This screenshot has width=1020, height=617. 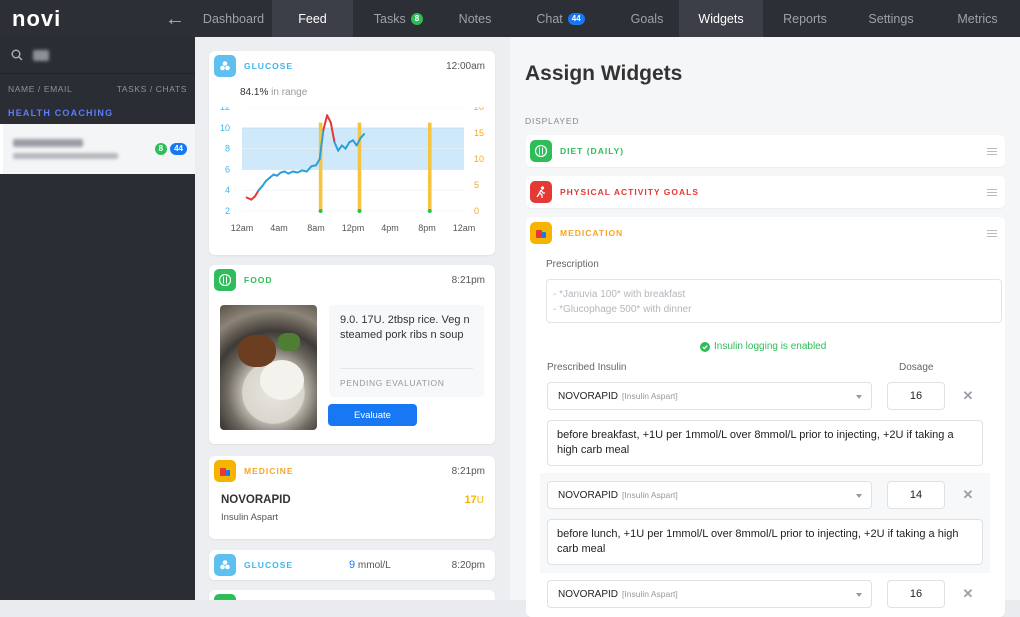 I want to click on y-left-tick-label: 10, so click(x=225, y=128).